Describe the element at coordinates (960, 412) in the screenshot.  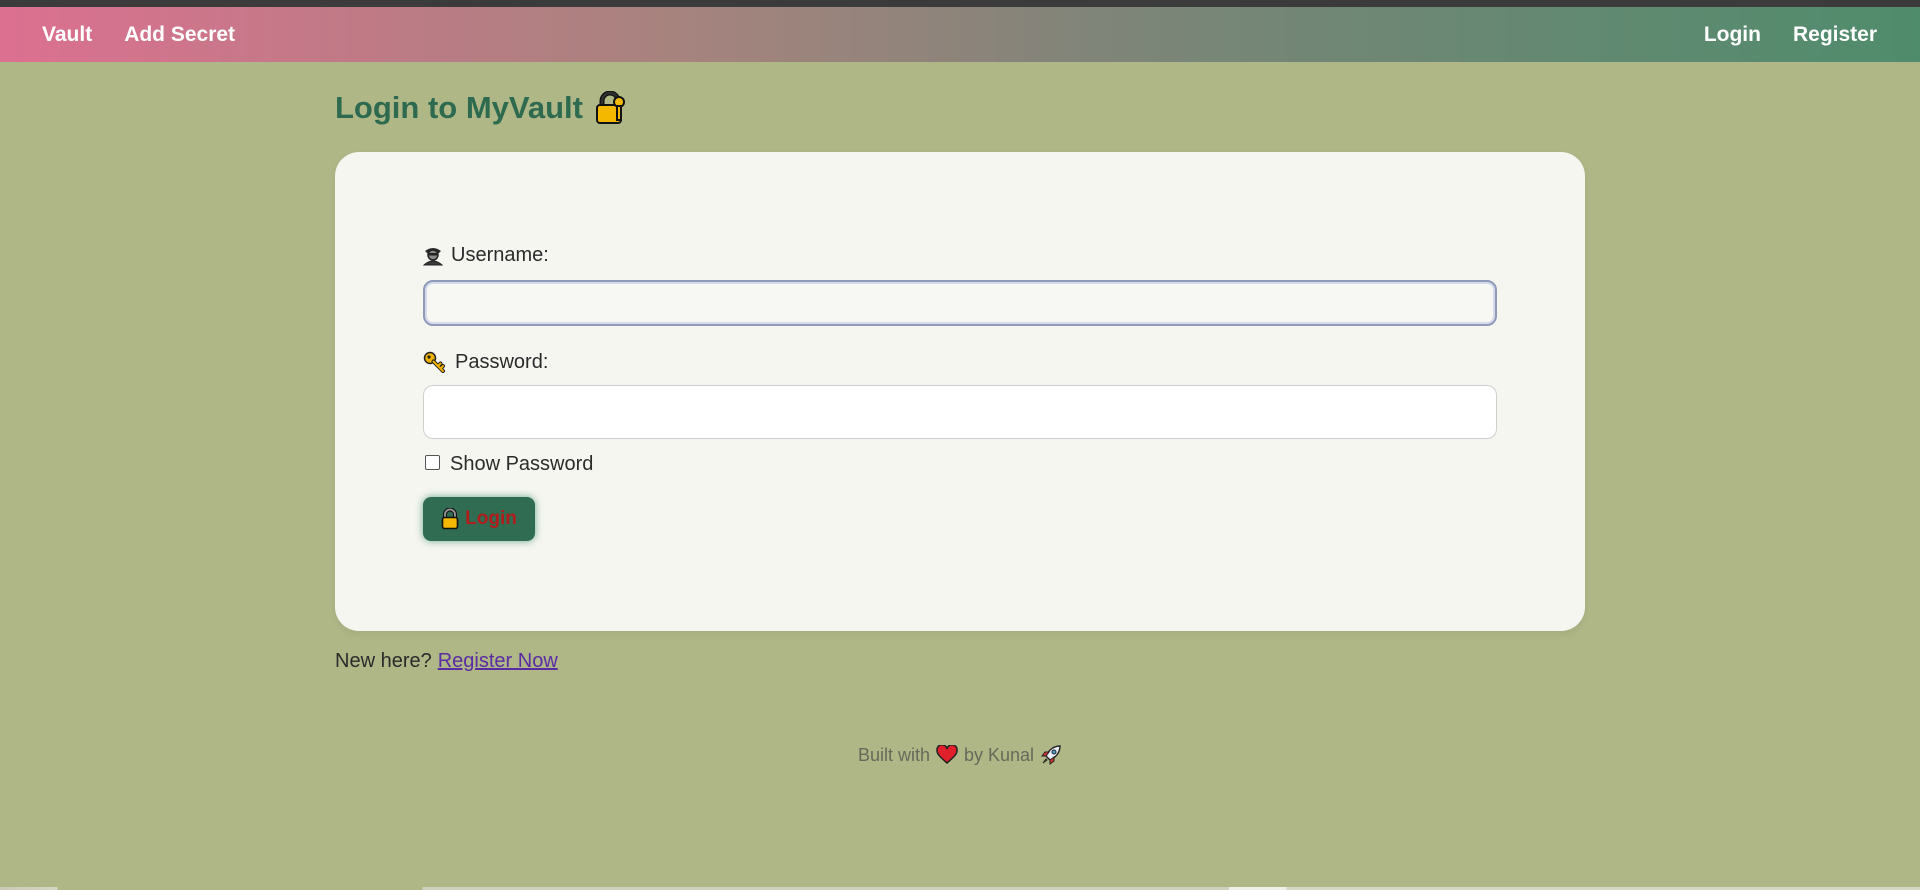
I see `password-input` at that location.